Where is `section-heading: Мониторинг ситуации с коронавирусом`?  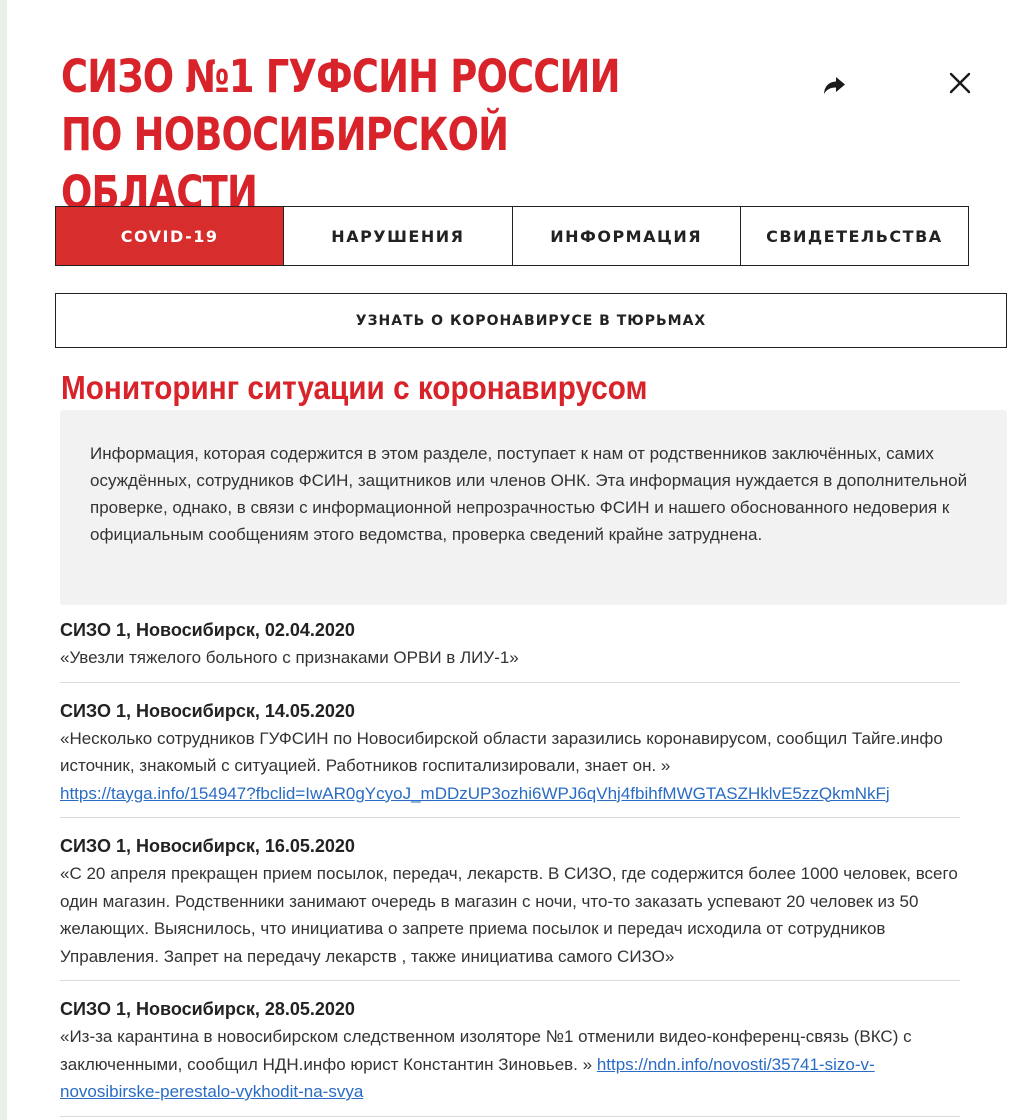 section-heading: Мониторинг ситуации с коронавирусом is located at coordinates (354, 387).